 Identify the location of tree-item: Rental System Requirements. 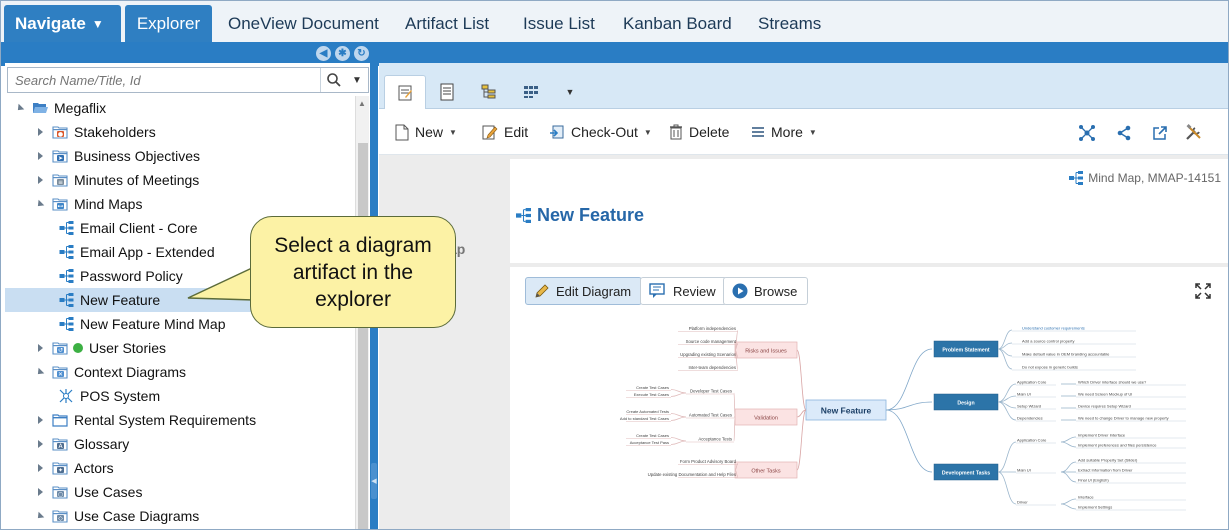
(180, 420).